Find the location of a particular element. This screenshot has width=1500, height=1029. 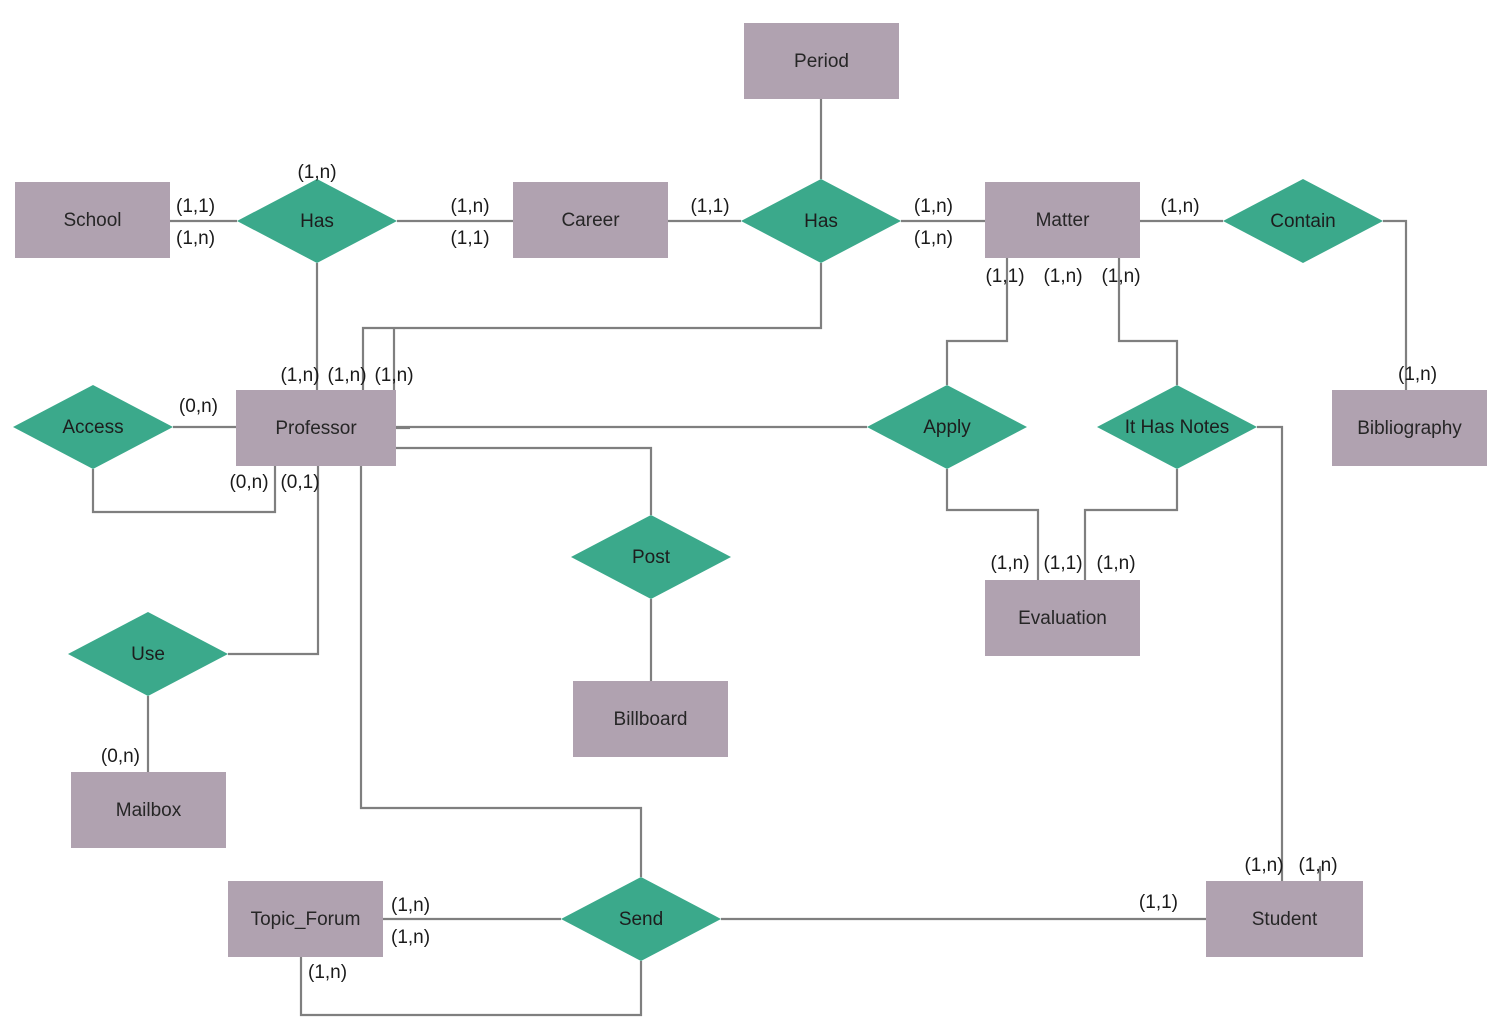

cardinality-contain-bibliography: (1,n) is located at coordinates (1417, 374).